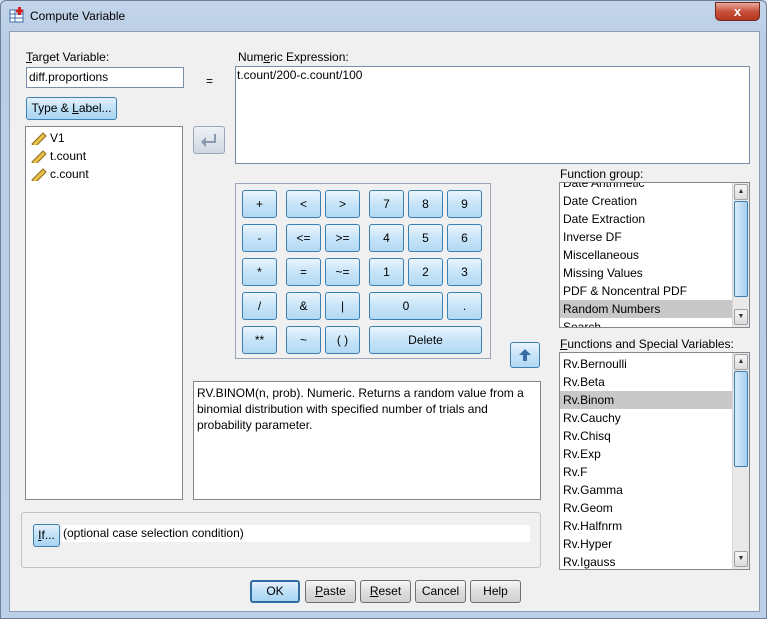  Describe the element at coordinates (104, 313) in the screenshot. I see `variable-list: V1 t.count c.count` at that location.